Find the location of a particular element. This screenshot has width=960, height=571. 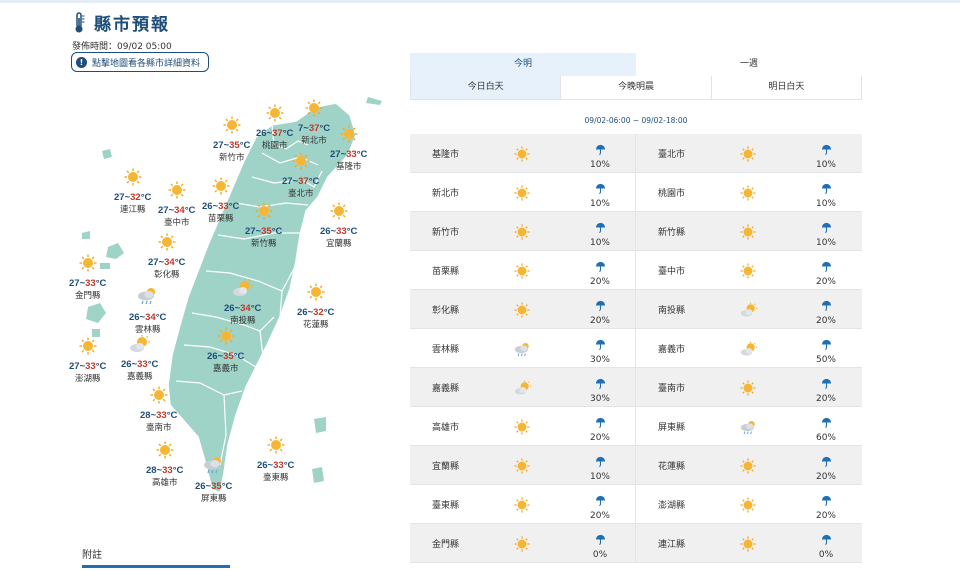

city-marker: 27~34°C 彰化縣 is located at coordinates (166, 256).